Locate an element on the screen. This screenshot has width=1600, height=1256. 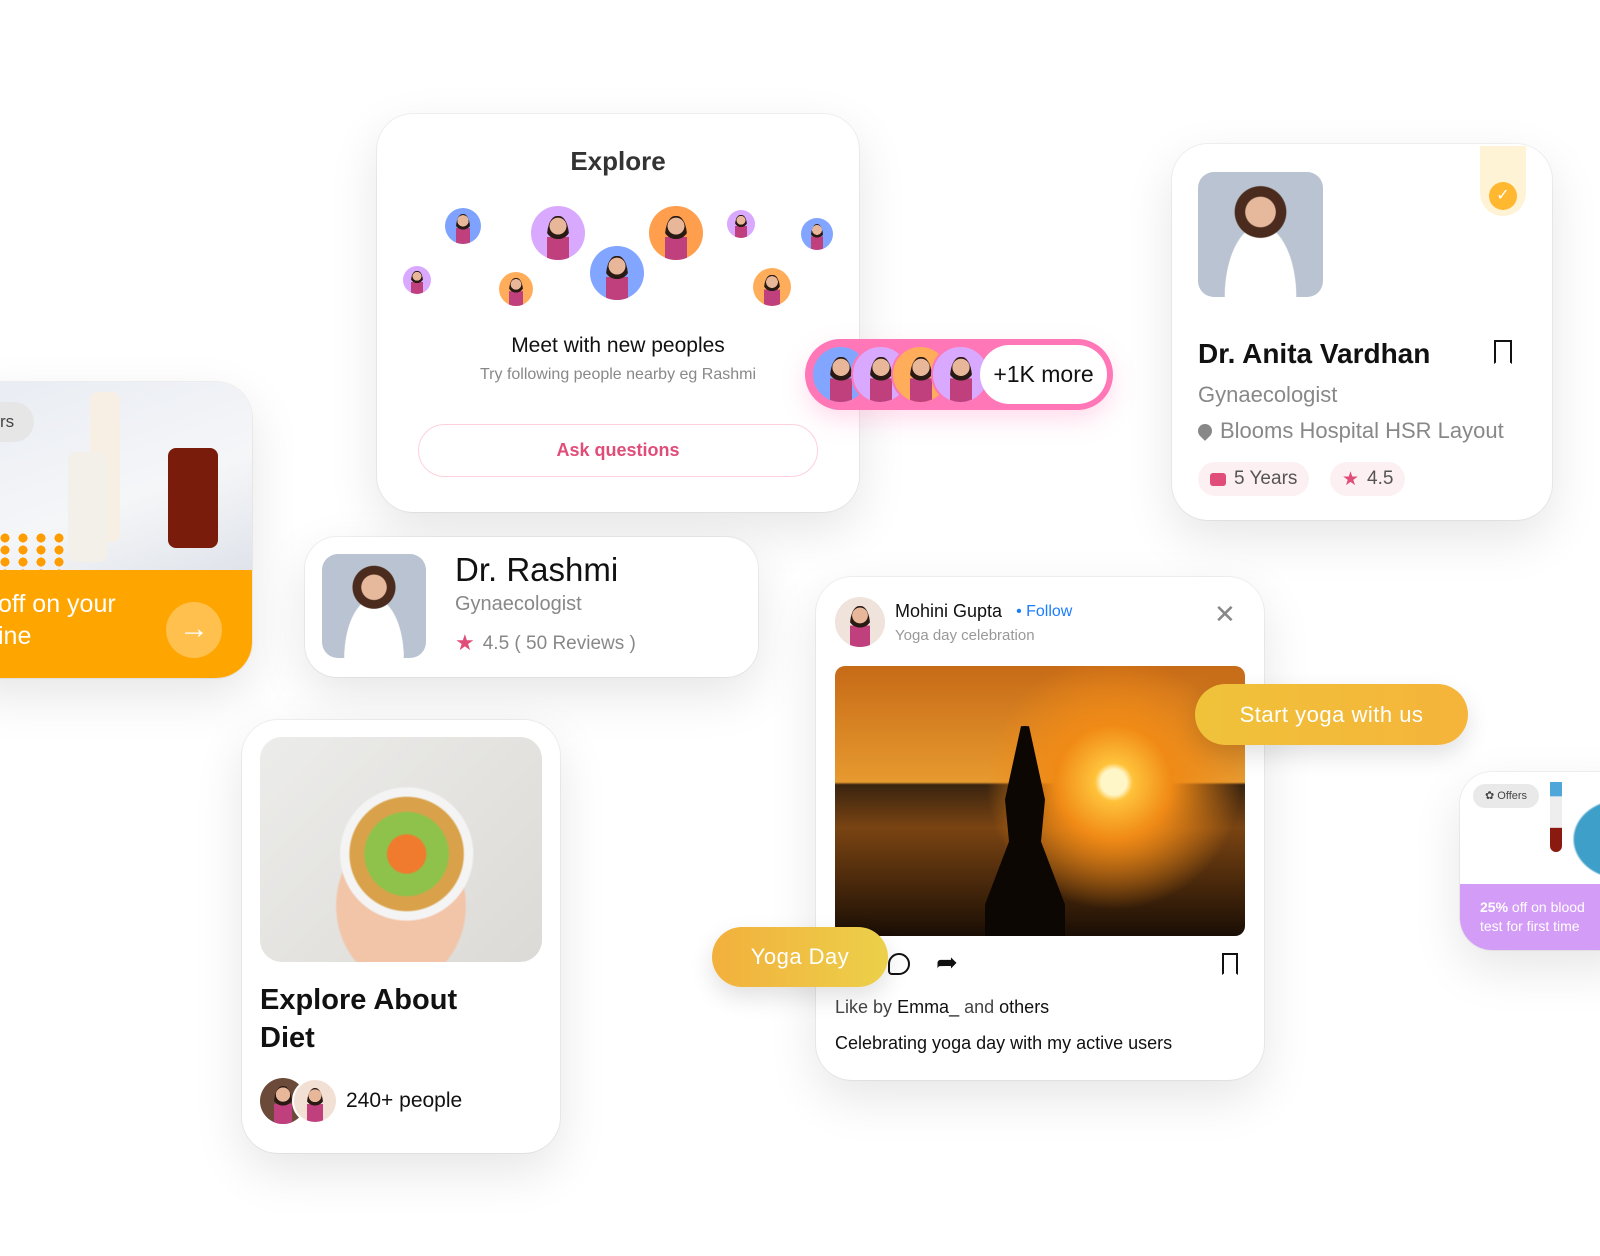
doctor-location: Blooms Hospital HSR Layout is located at coordinates (1362, 430).